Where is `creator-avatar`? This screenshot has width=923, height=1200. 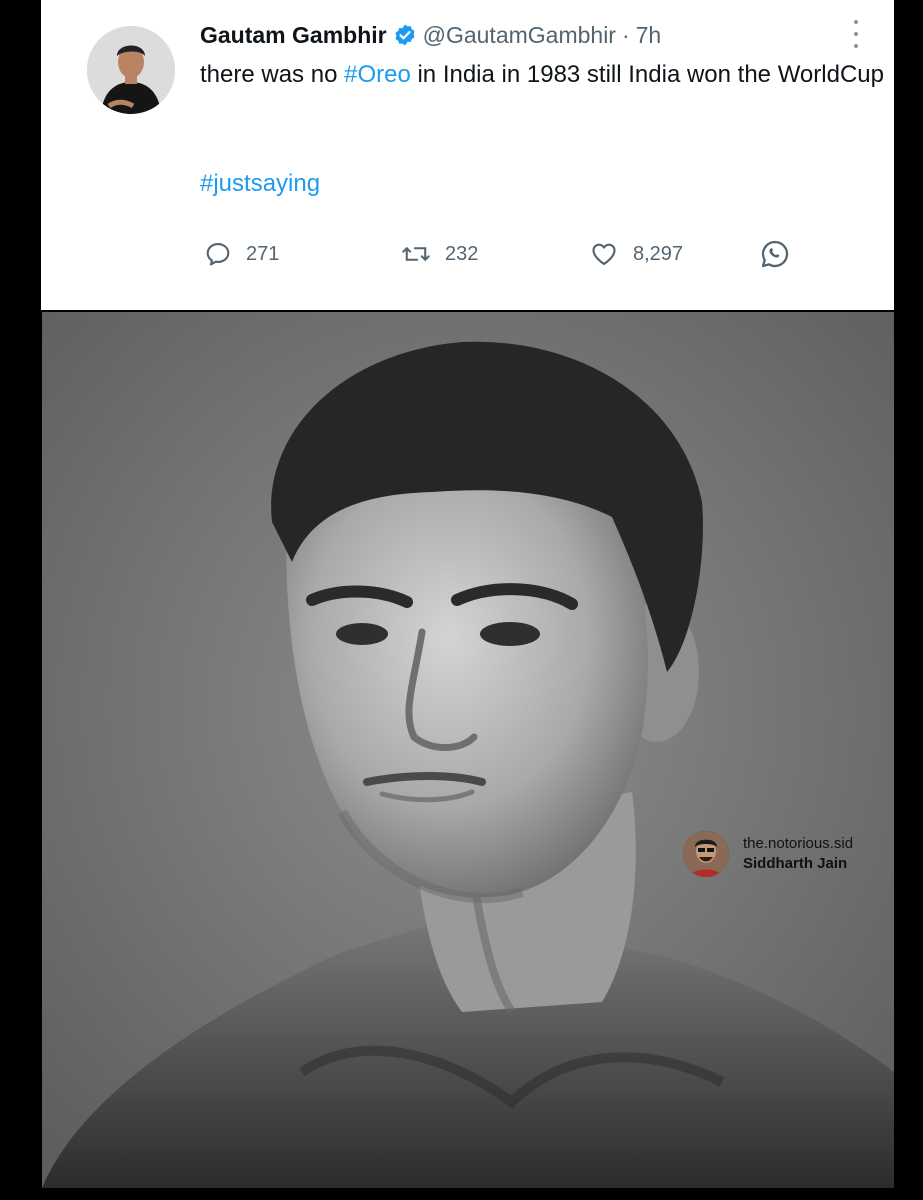
creator-avatar is located at coordinates (706, 854).